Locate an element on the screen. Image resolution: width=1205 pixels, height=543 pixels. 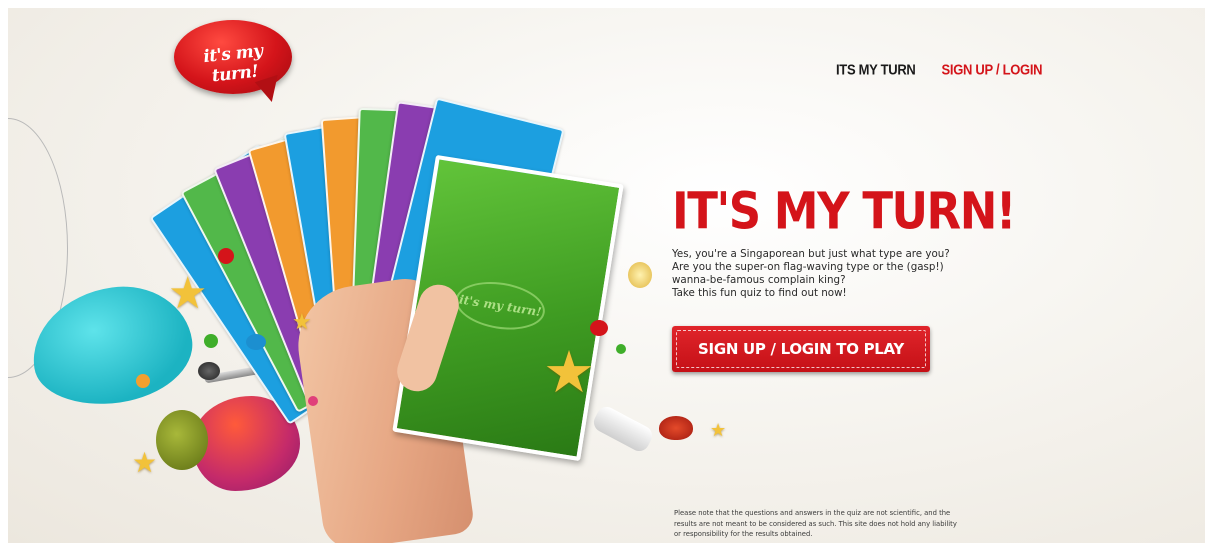
top-edge is located at coordinates (602, 4).